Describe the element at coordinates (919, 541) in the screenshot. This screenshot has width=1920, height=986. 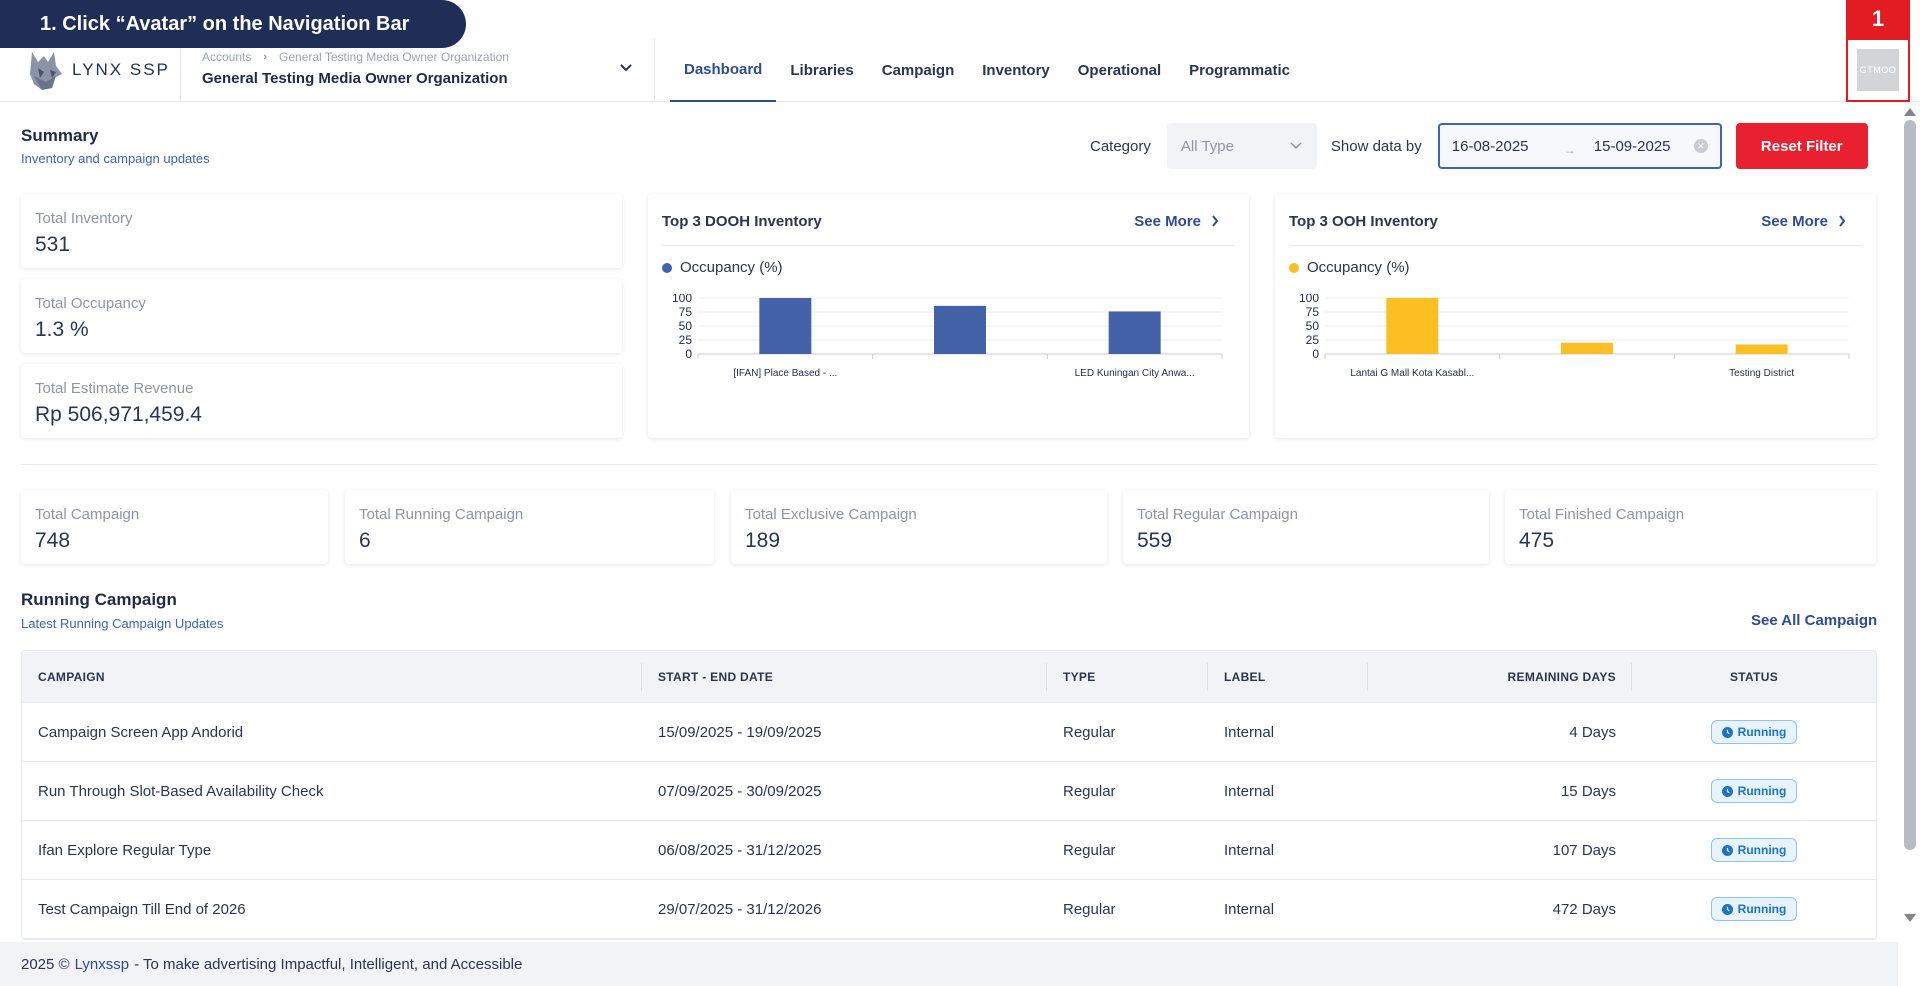
I see `stat-value: 189` at that location.